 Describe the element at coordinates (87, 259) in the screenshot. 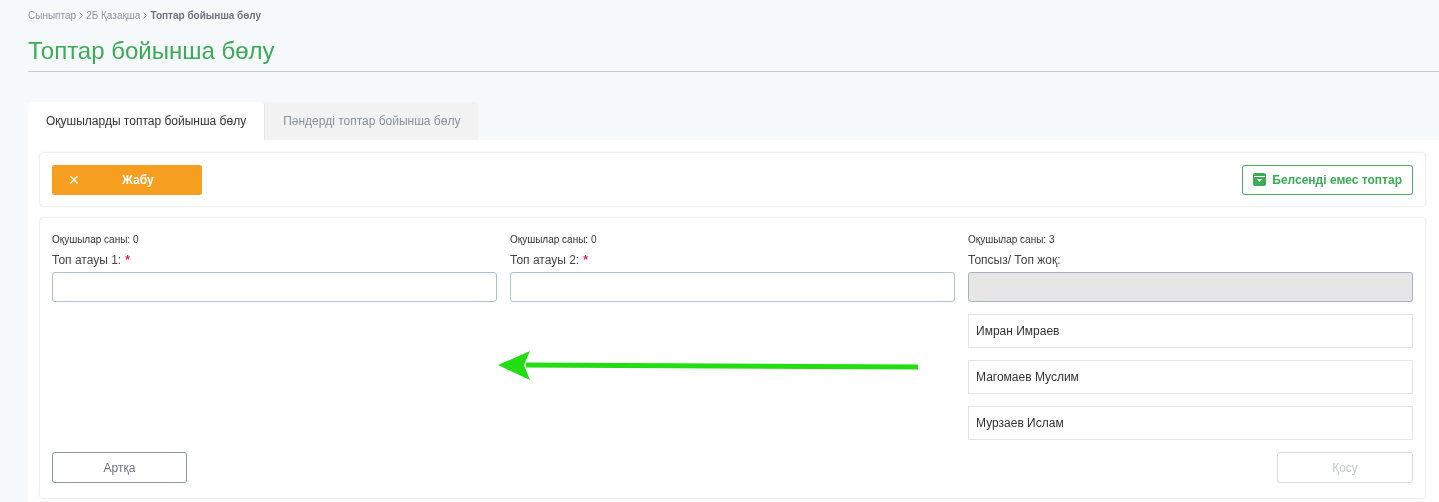

I see `field-label: Топ атауы 1:` at that location.